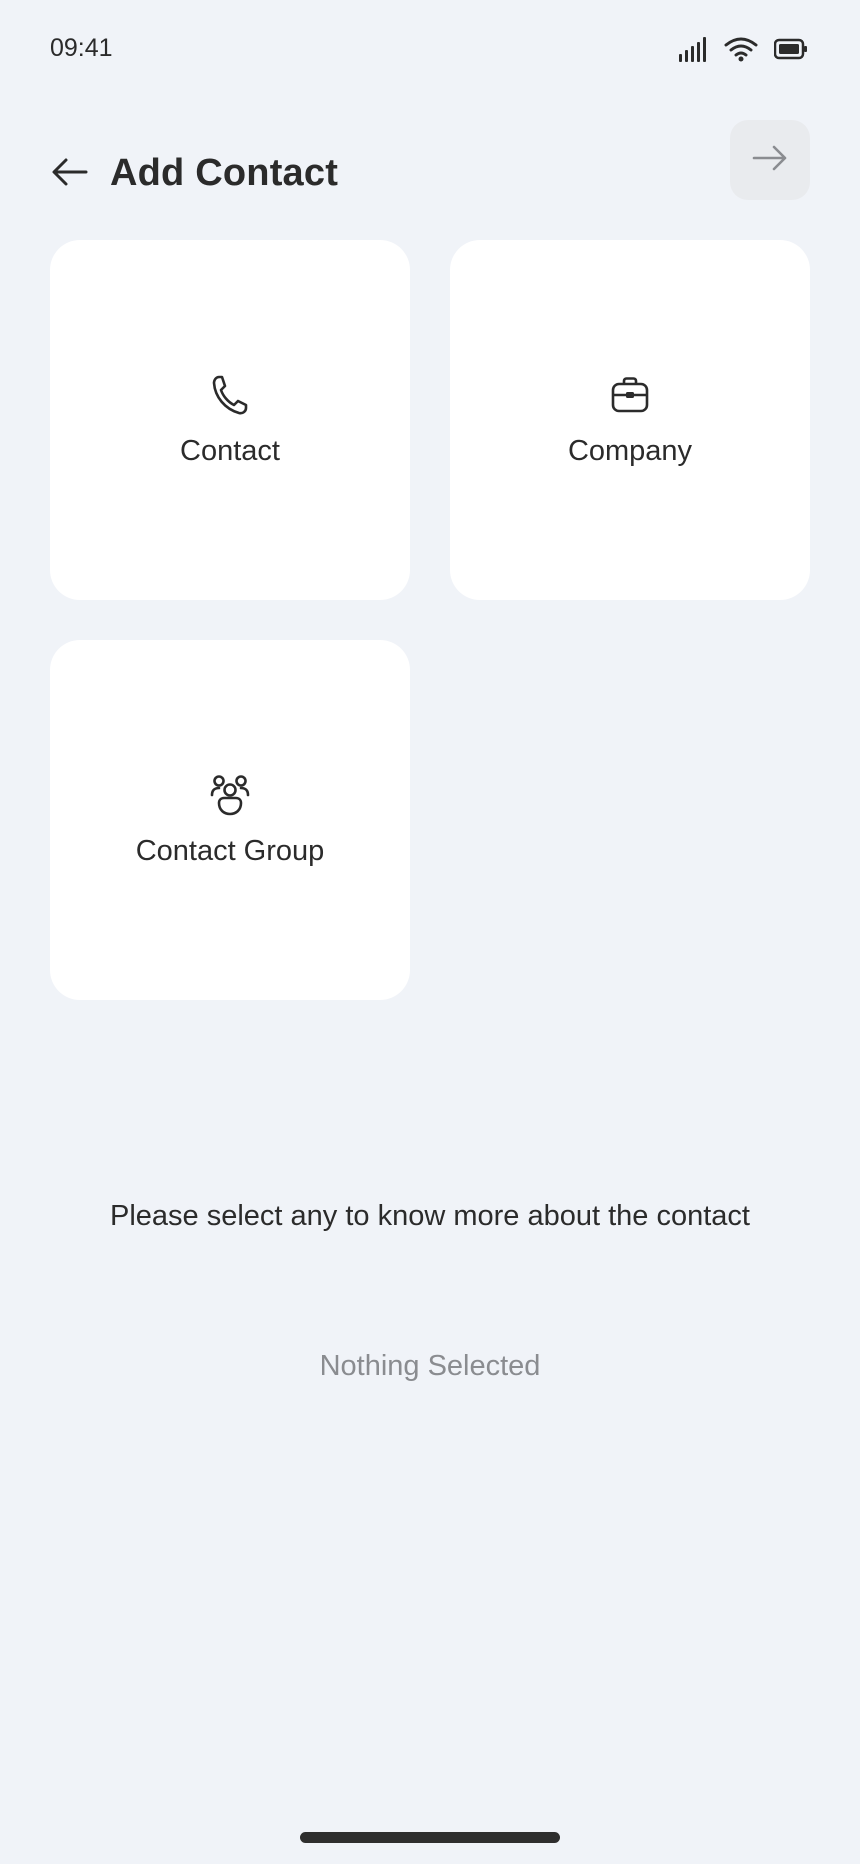  What do you see at coordinates (430, 1837) in the screenshot?
I see `home-indicator` at bounding box center [430, 1837].